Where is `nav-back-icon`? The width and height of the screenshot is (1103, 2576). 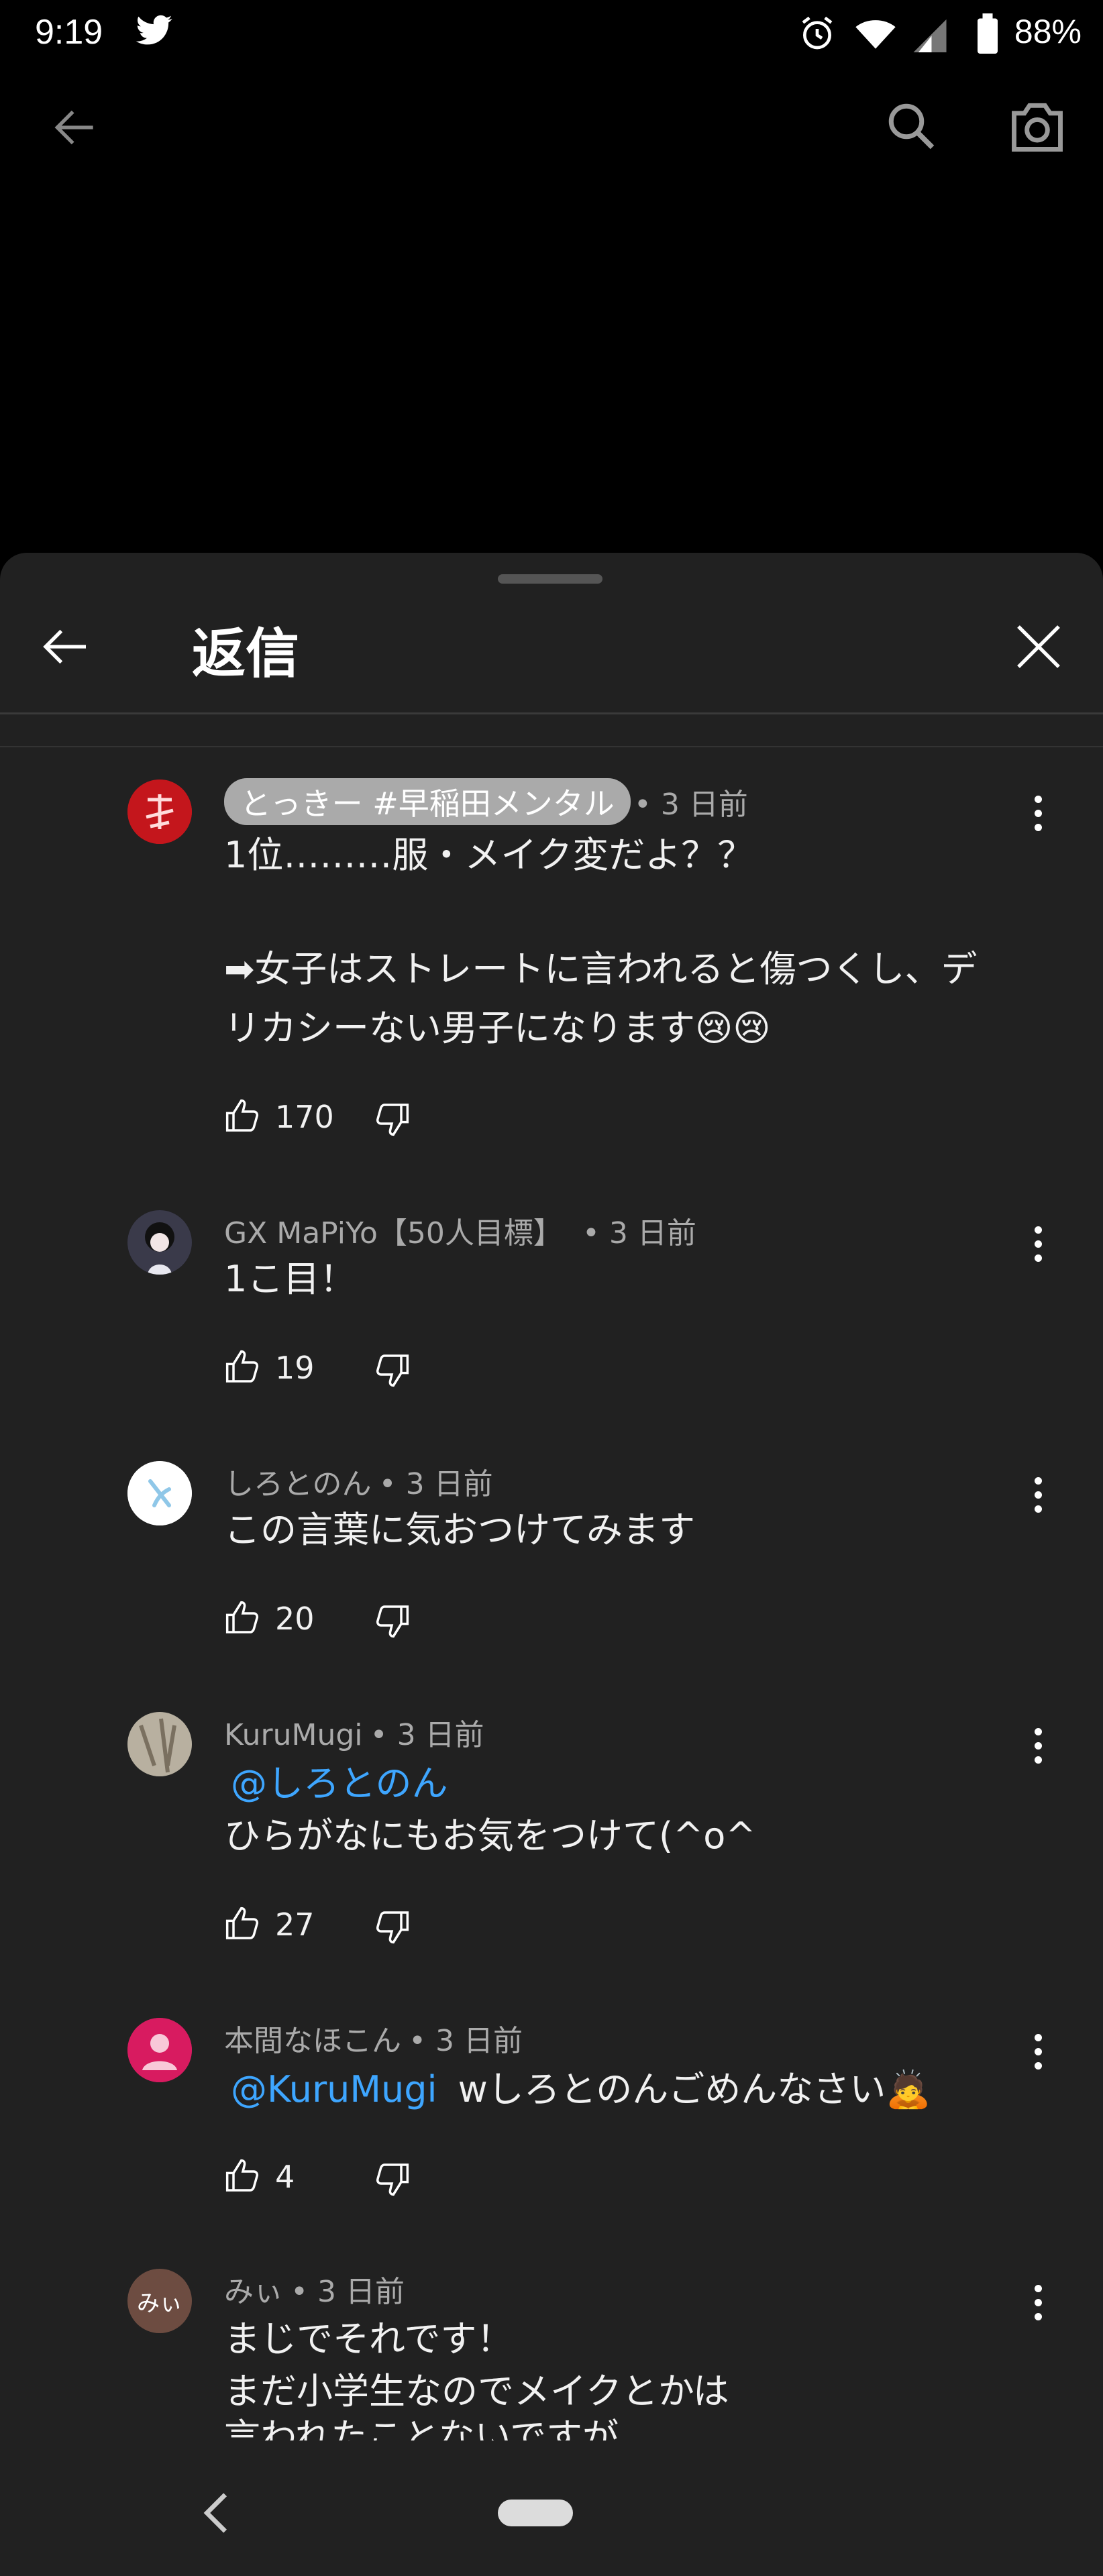 nav-back-icon is located at coordinates (216, 2513).